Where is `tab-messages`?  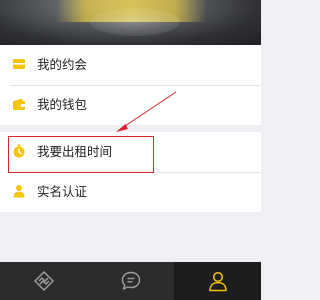 tab-messages is located at coordinates (130, 281).